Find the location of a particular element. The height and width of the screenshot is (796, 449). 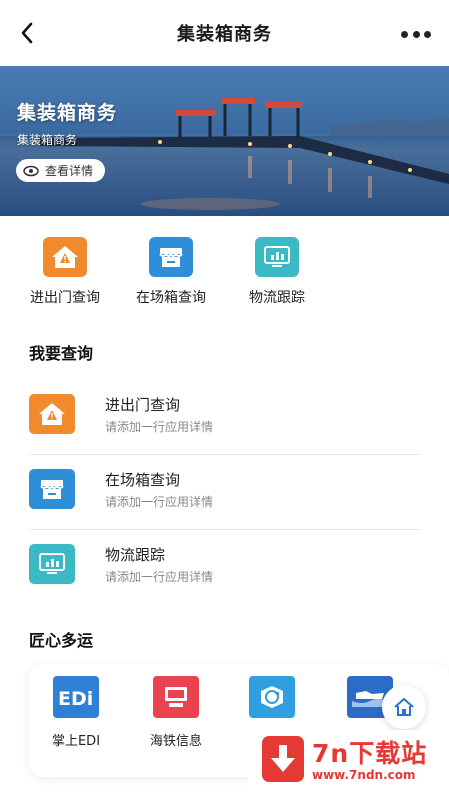

back-button is located at coordinates (27, 33).